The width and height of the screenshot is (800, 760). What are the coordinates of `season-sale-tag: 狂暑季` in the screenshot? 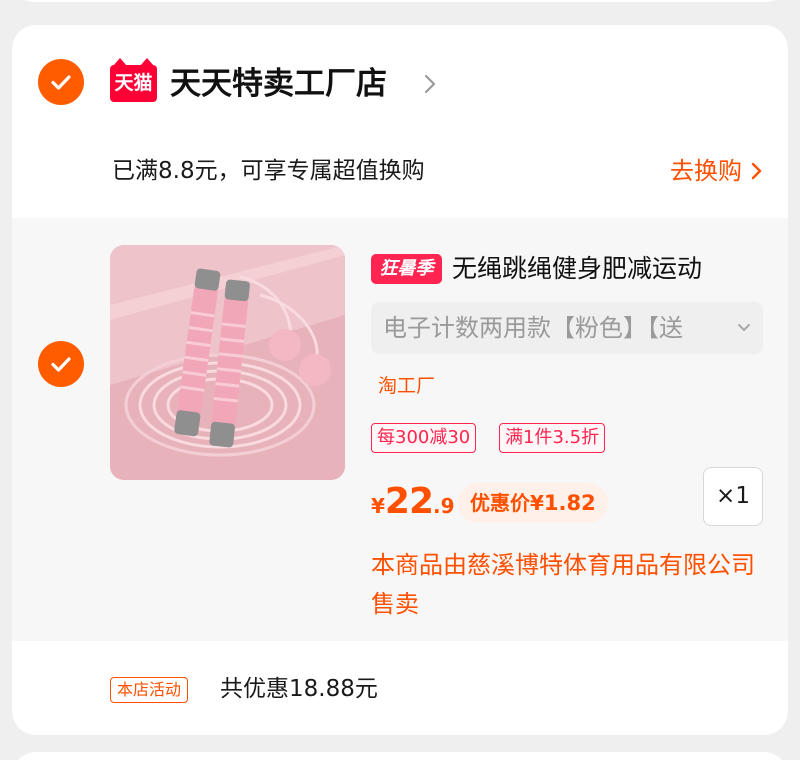 It's located at (406, 269).